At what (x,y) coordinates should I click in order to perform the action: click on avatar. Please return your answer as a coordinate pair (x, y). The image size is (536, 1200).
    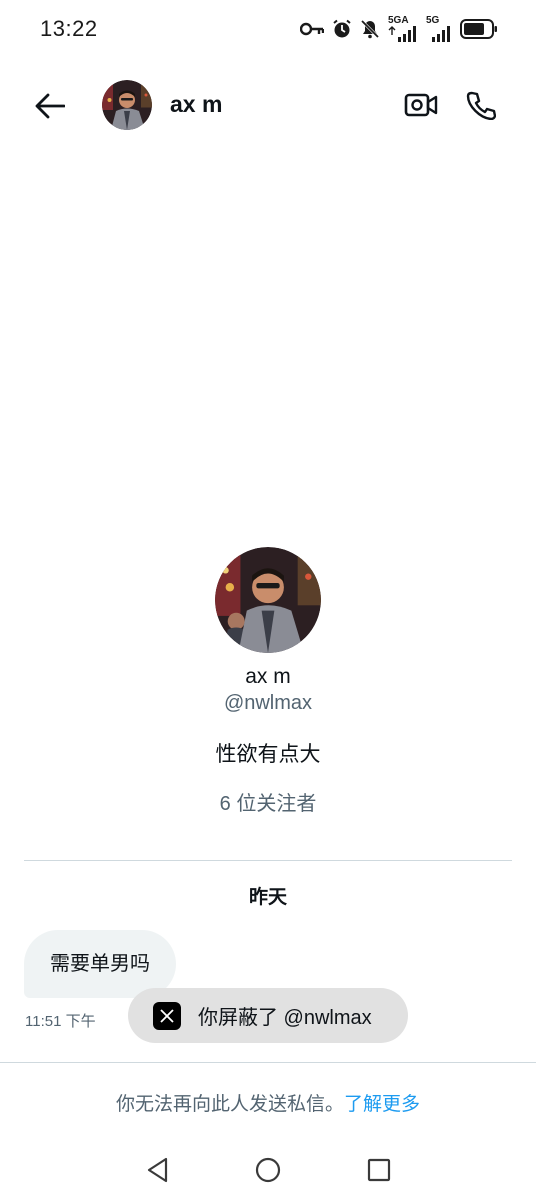
    Looking at the image, I should click on (127, 105).